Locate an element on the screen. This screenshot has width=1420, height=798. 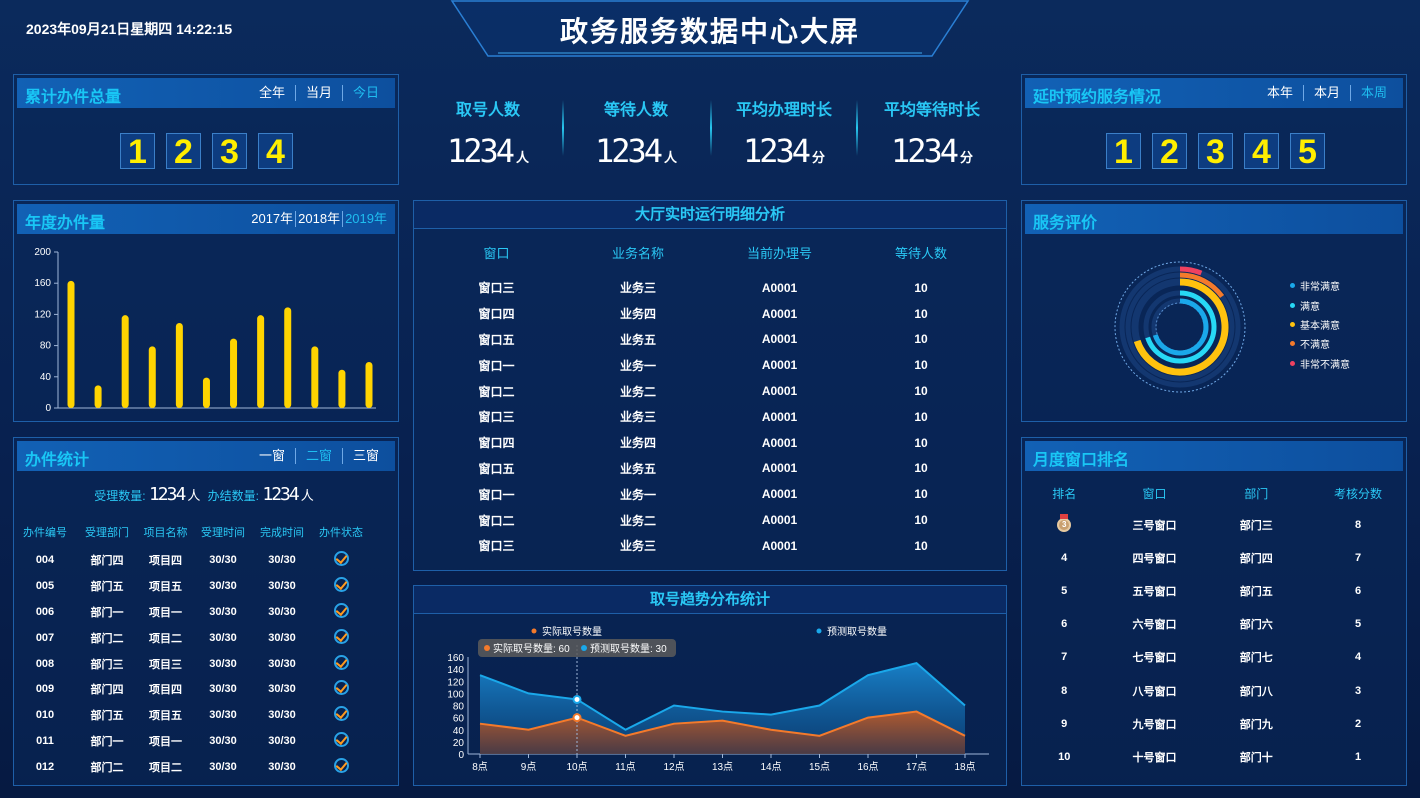
table-cell: 业务三 is located at coordinates (637, 546).